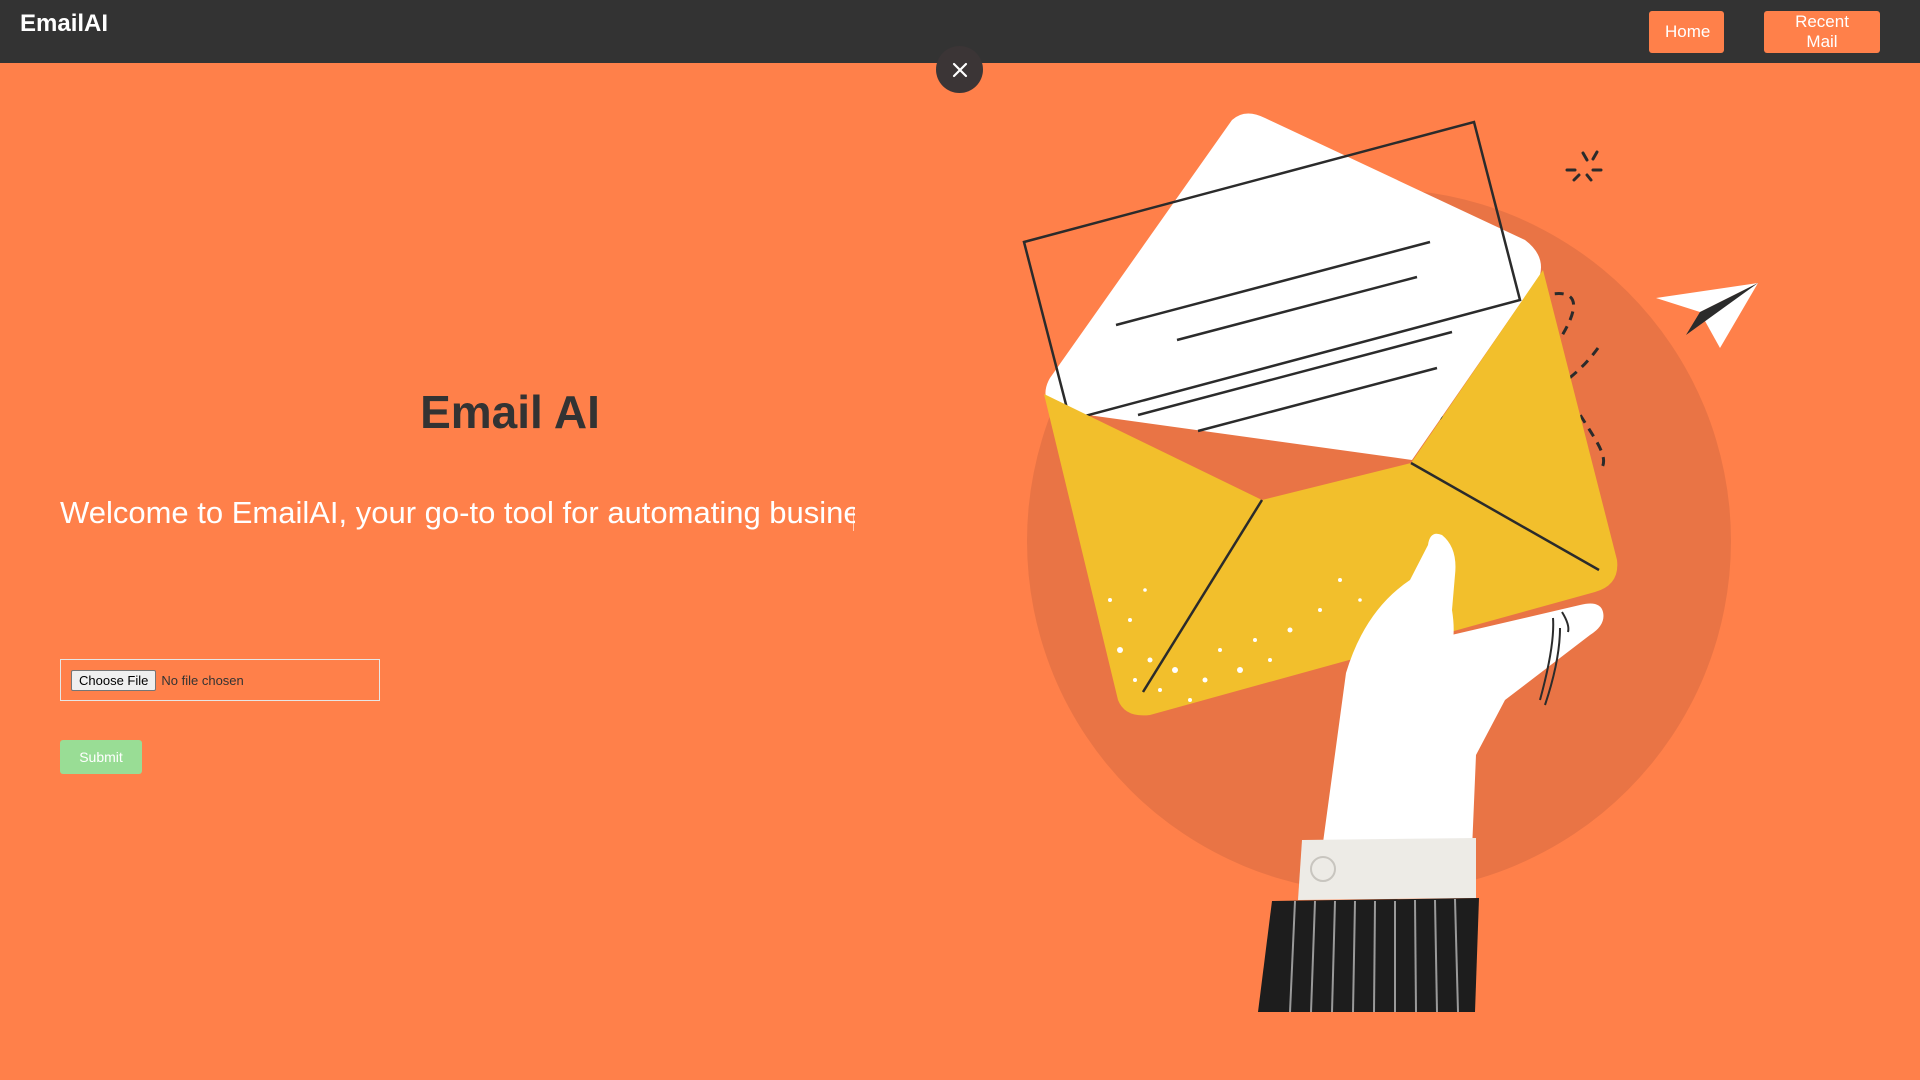 This screenshot has width=1920, height=1080. What do you see at coordinates (114, 680) in the screenshot?
I see `choose-file-button: Choose File` at bounding box center [114, 680].